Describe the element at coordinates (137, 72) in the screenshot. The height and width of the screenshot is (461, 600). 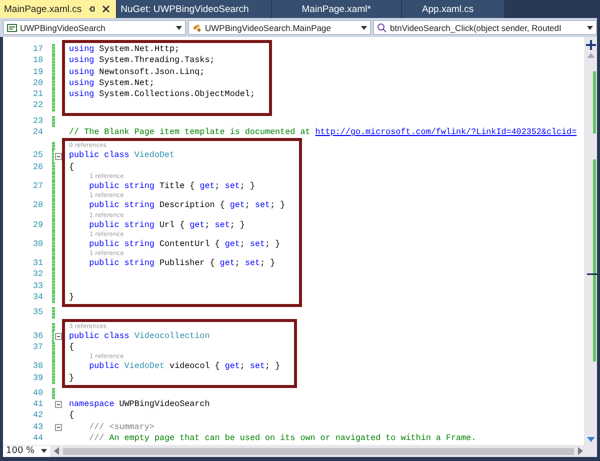
I see `code-line: using Newtonsoft.Json.Linq;` at that location.